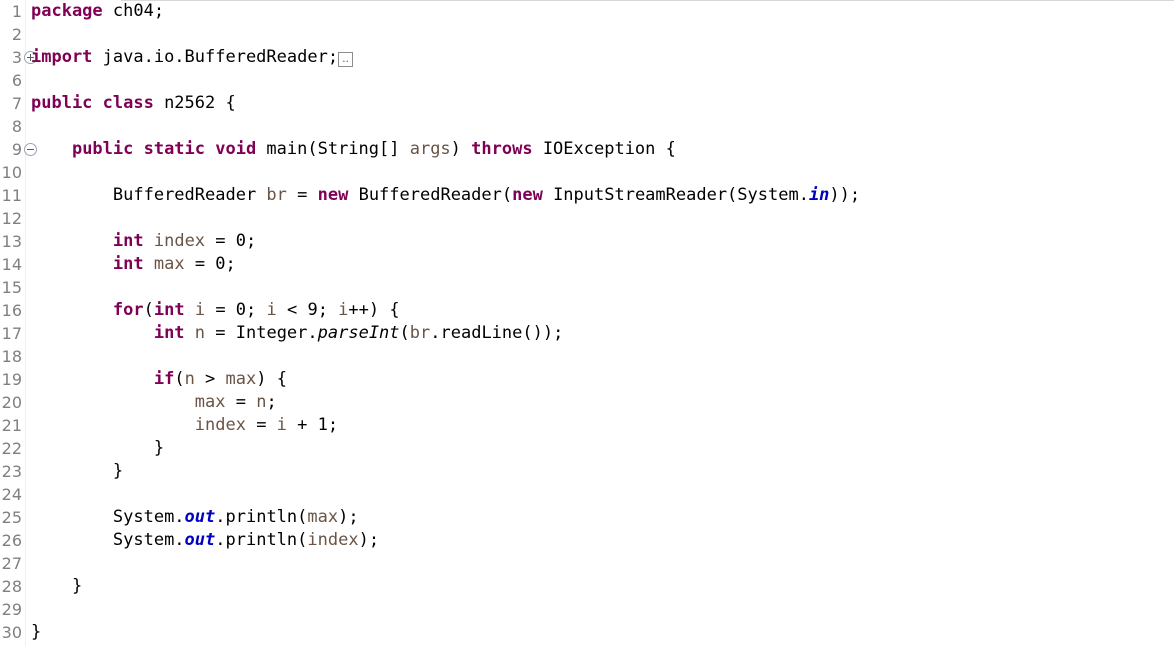 This screenshot has width=1174, height=646. What do you see at coordinates (587, 356) in the screenshot?
I see `code-line: 18` at bounding box center [587, 356].